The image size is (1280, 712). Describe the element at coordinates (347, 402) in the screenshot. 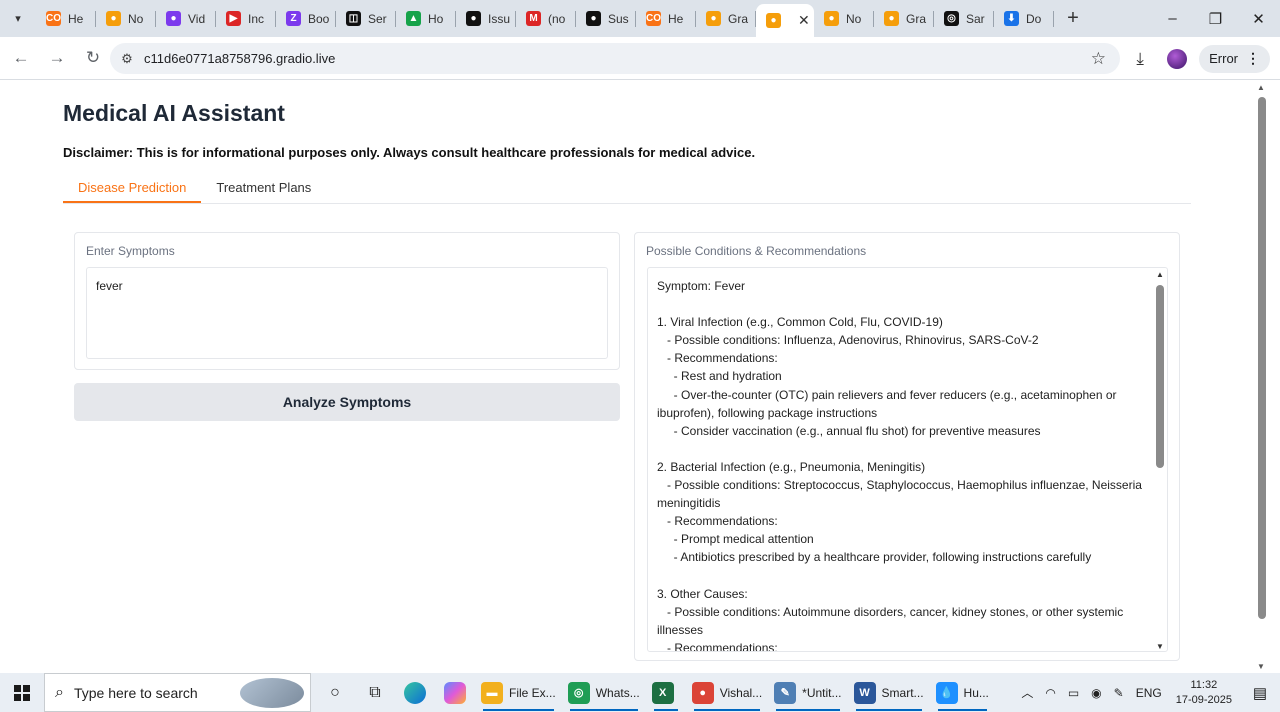

I see `analyze-symptoms-button: Analyze Symptoms` at that location.